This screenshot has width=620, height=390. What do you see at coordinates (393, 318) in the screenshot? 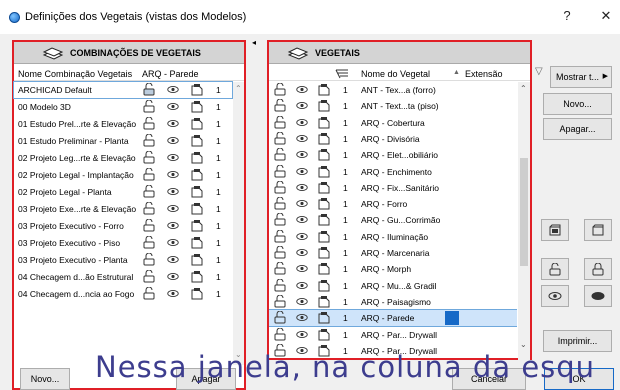
I see `layer-row: 1 ARQ - Parede` at bounding box center [393, 318].